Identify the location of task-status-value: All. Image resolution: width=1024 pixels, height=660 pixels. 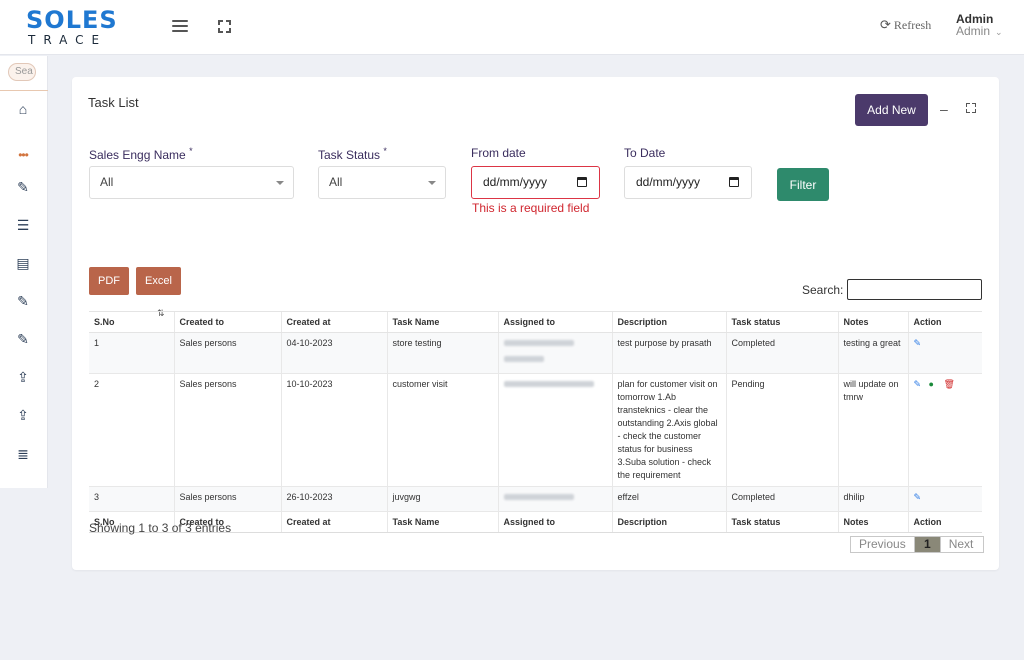
(336, 182).